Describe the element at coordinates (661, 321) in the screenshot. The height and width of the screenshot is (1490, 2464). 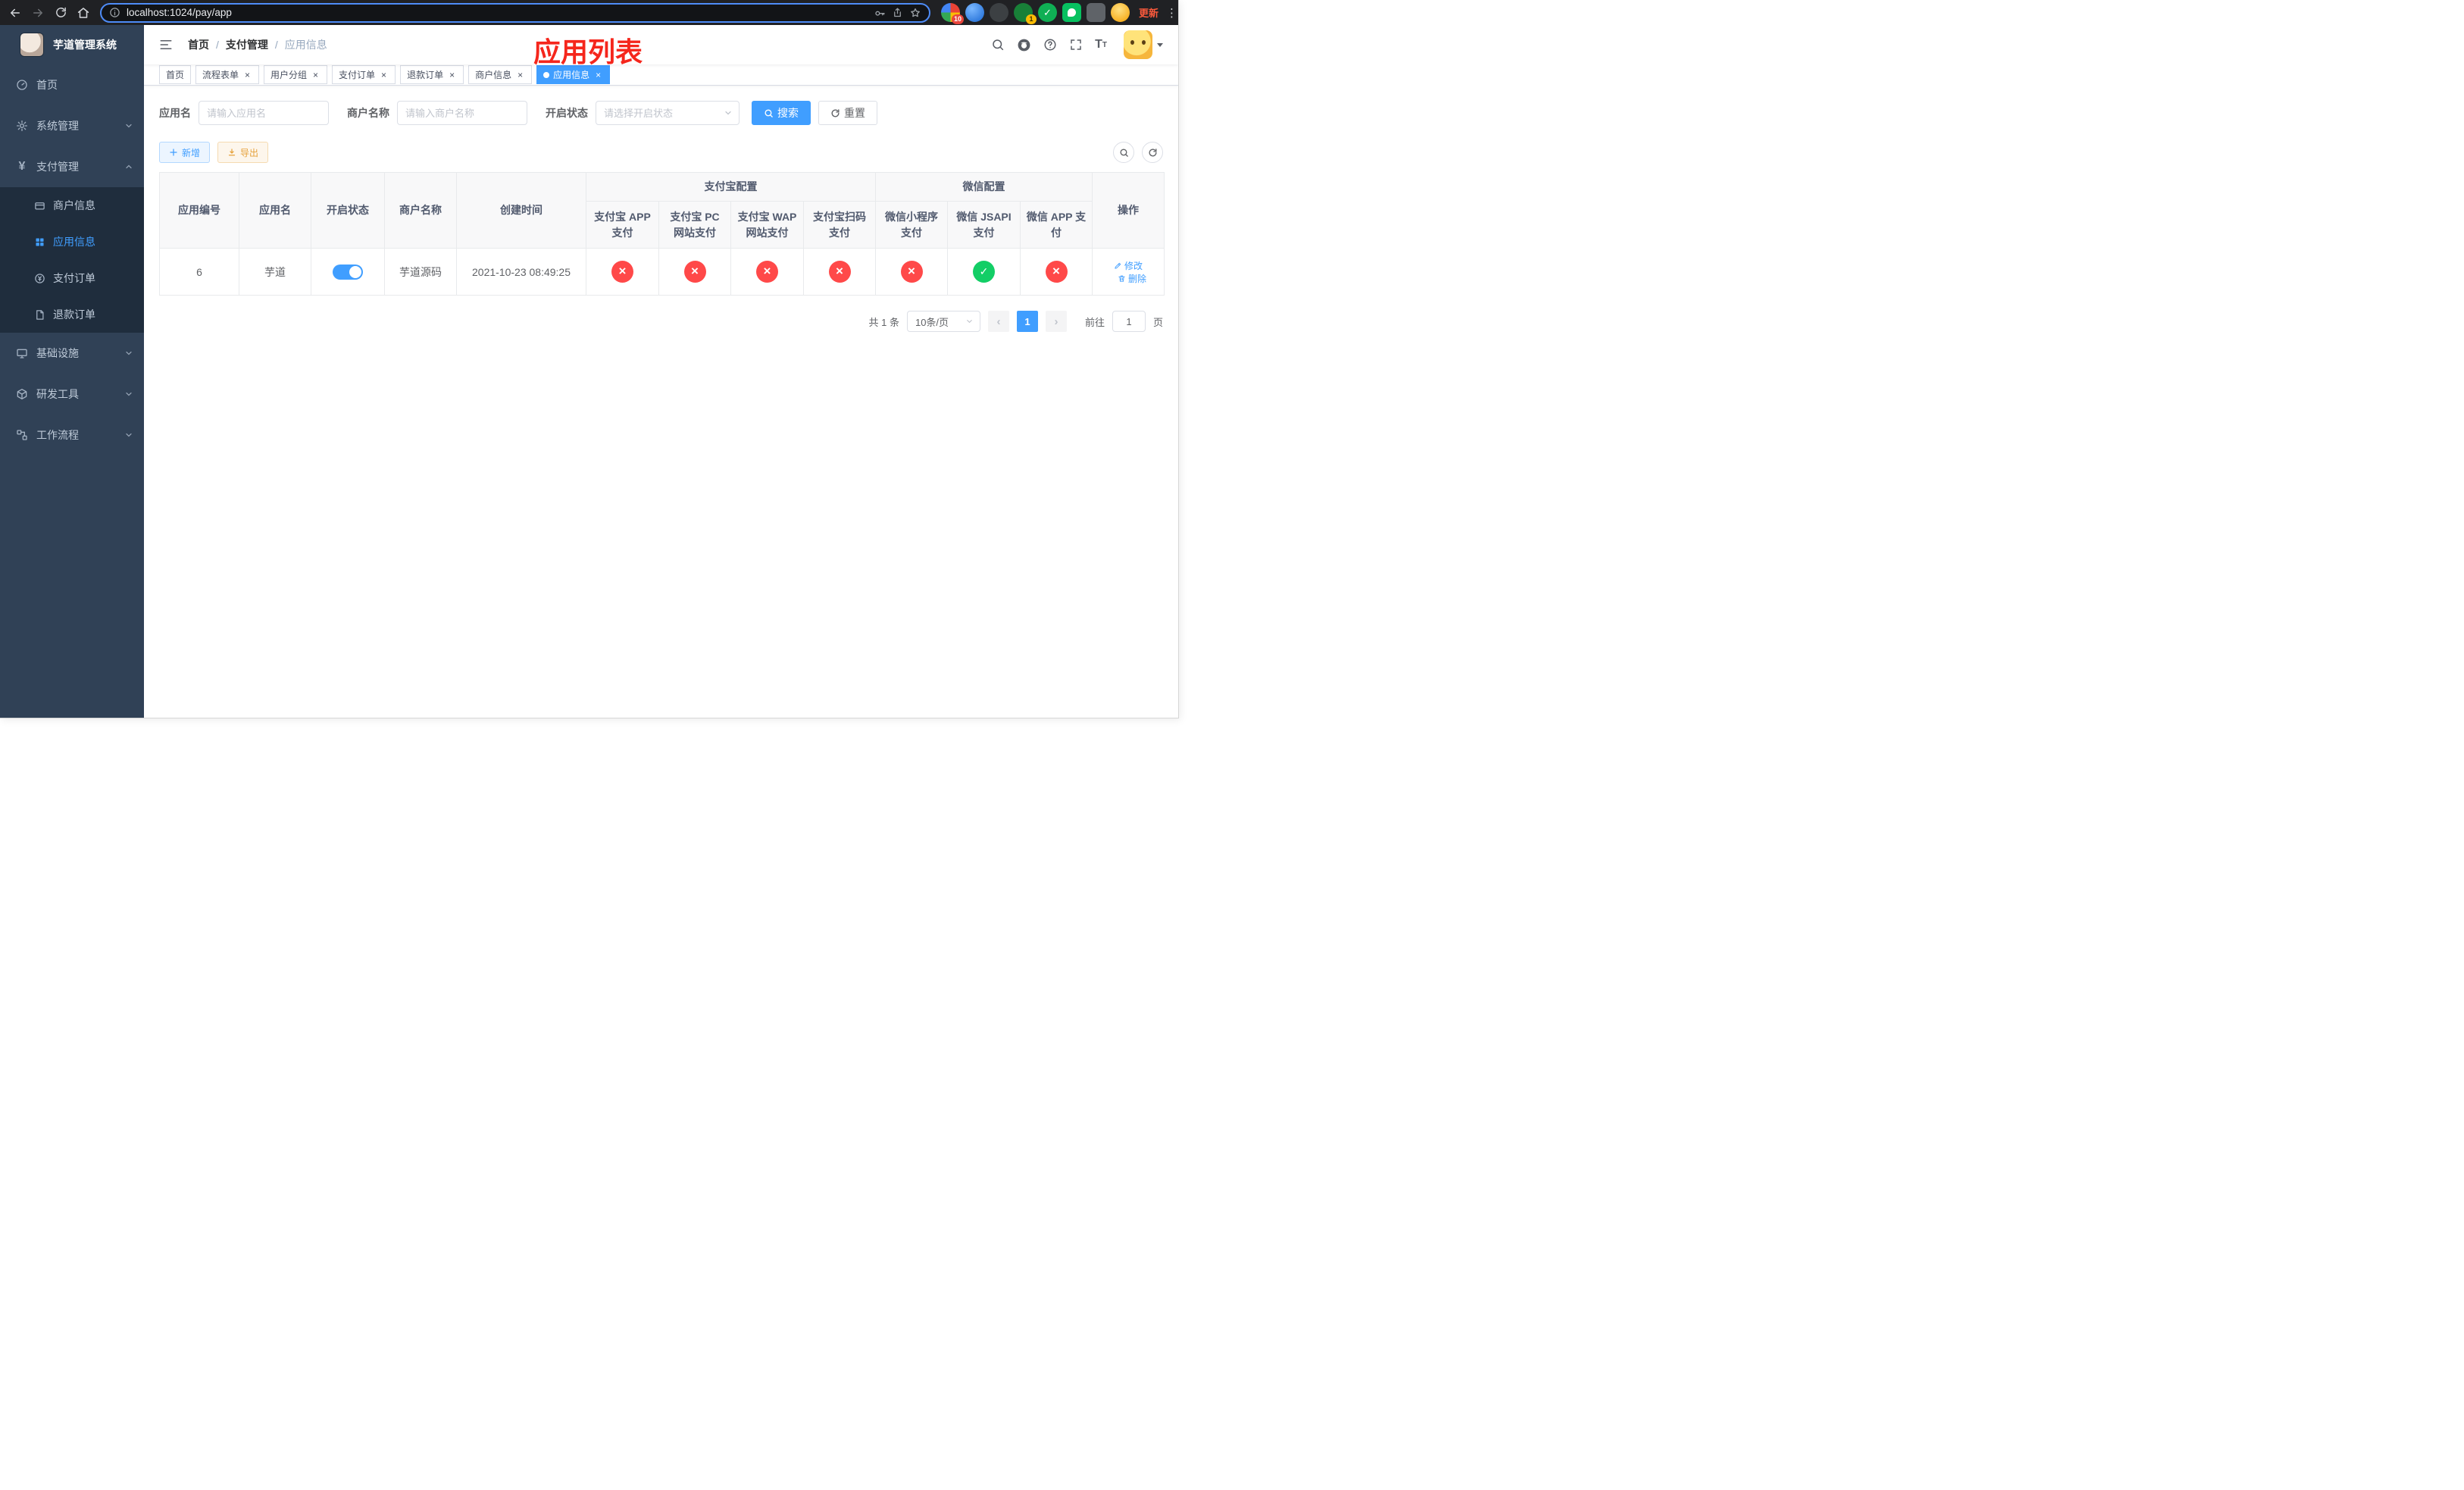
I see `pagination: 共 1 条 1 前往 页` at that location.